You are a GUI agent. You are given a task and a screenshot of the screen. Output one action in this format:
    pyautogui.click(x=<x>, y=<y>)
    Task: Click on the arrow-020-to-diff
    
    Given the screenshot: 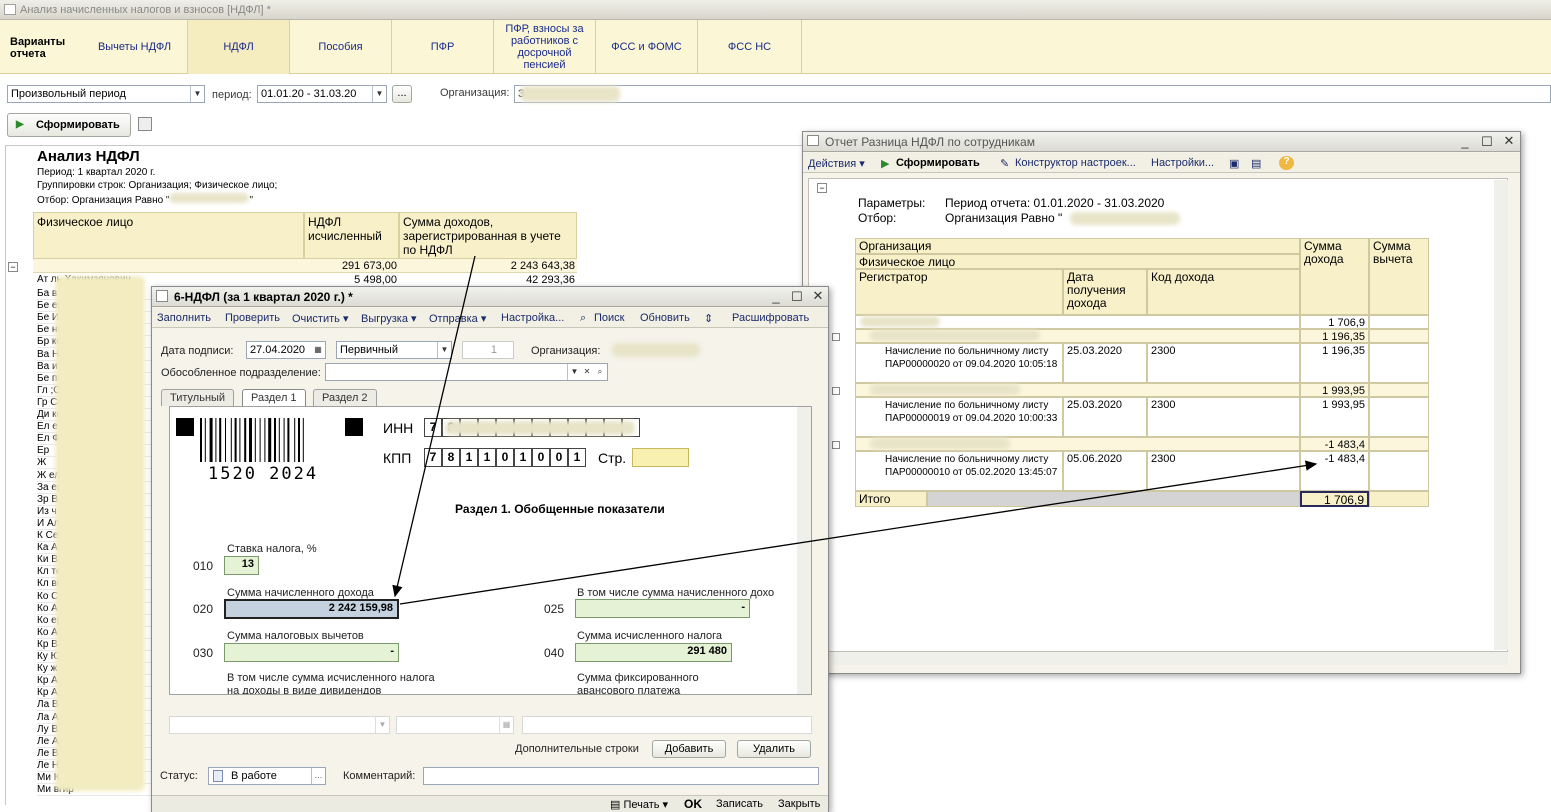 What is the action you would take?
    pyautogui.click(x=858, y=532)
    